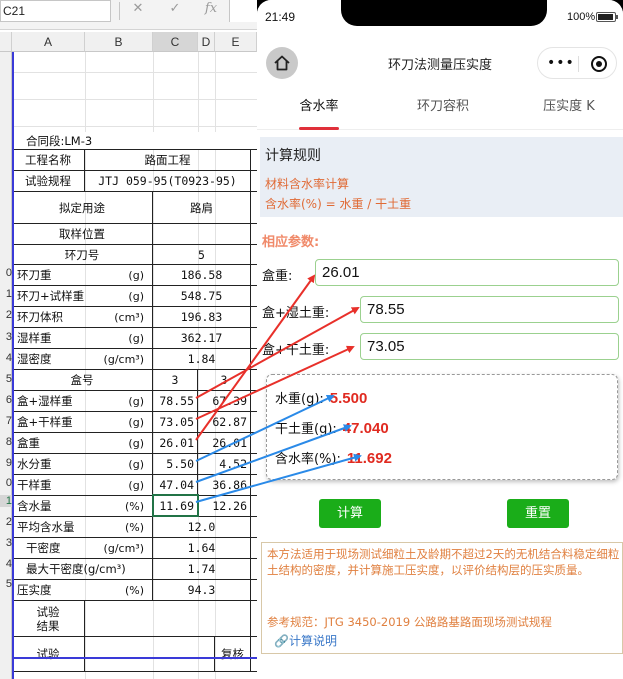  Describe the element at coordinates (202, 527) in the screenshot. I see `cell-avg-moisture-value: 12.0` at that location.